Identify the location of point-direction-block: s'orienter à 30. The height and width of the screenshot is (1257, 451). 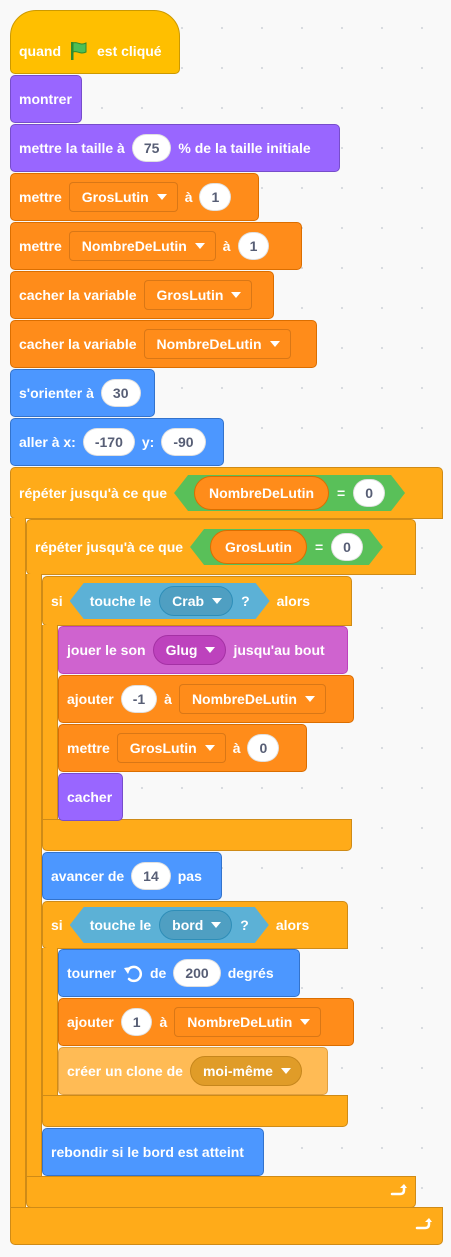
(82, 393).